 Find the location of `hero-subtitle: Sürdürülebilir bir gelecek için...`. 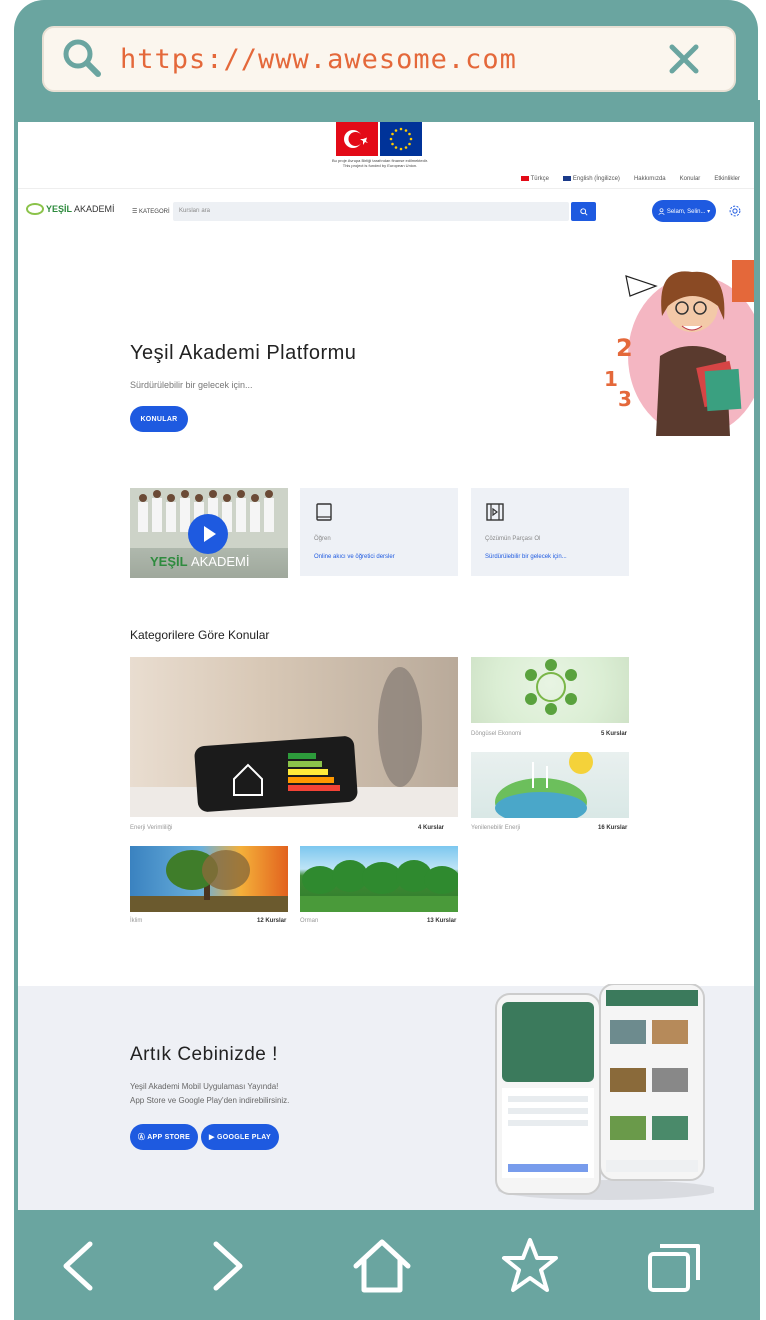

hero-subtitle: Sürdürülebilir bir gelecek için... is located at coordinates (191, 385).